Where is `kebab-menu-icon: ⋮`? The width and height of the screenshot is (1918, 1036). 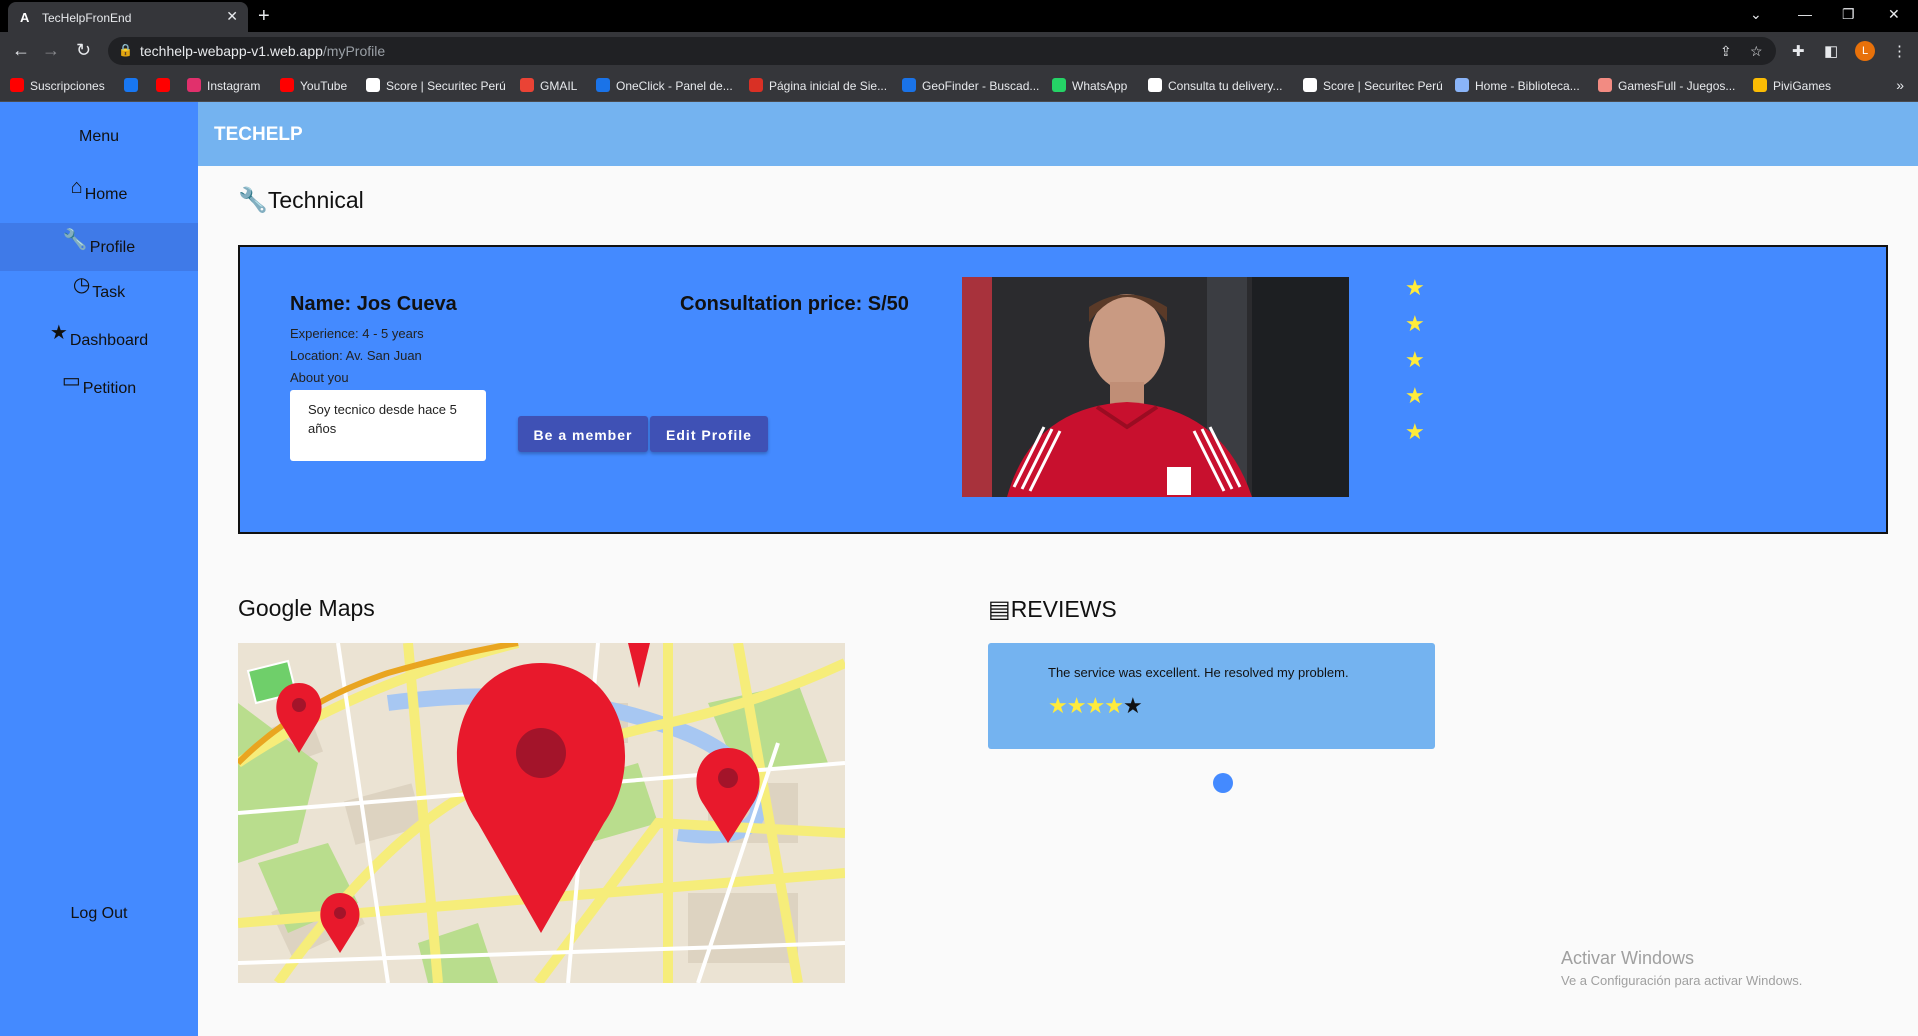
kebab-menu-icon: ⋮ is located at coordinates (1899, 51).